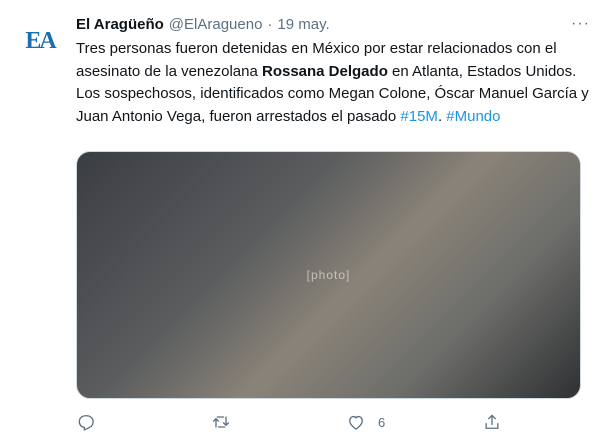 Image resolution: width=604 pixels, height=445 pixels. Describe the element at coordinates (333, 24) in the screenshot. I see `tweet-header: El Aragüeño @ElAragueno · 19 may. ···` at that location.